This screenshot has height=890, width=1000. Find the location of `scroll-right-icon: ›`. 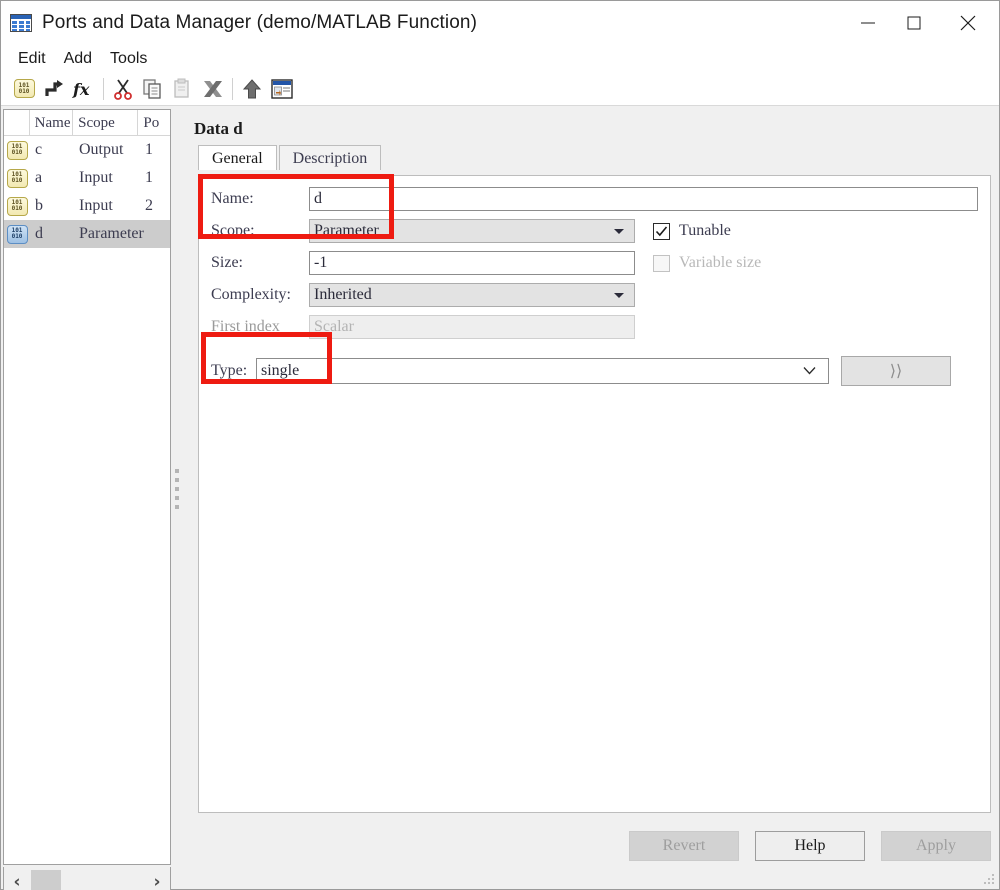

scroll-right-icon: › is located at coordinates (157, 879).